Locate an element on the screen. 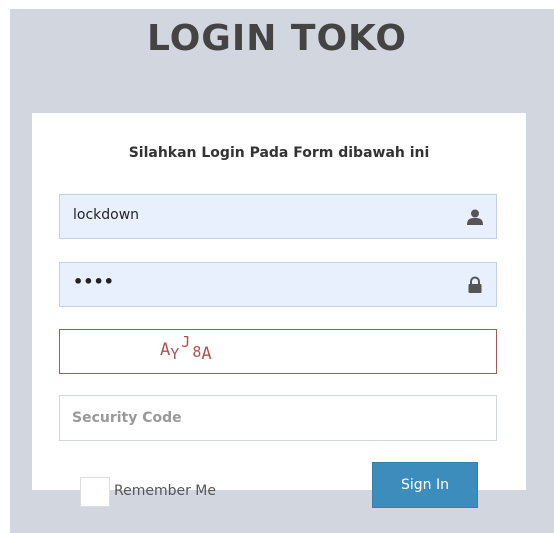 This screenshot has width=554, height=533. remember-me-checkbox is located at coordinates (95, 492).